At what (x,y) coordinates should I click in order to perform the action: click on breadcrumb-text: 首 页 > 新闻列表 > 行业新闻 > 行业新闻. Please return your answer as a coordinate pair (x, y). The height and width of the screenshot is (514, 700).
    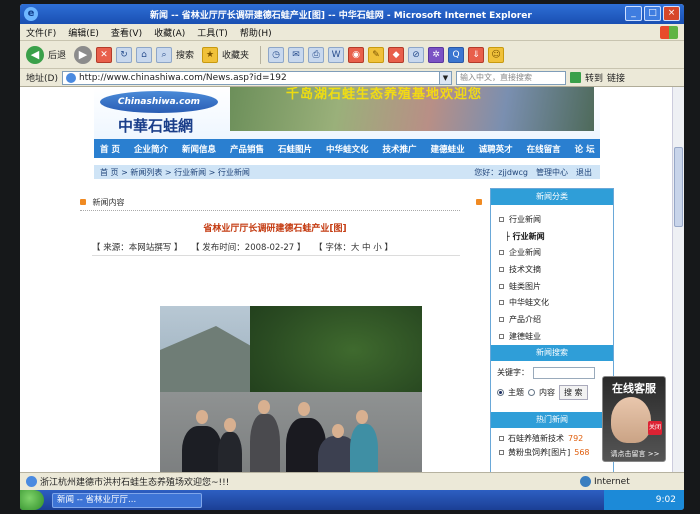
    Looking at the image, I should click on (175, 172).